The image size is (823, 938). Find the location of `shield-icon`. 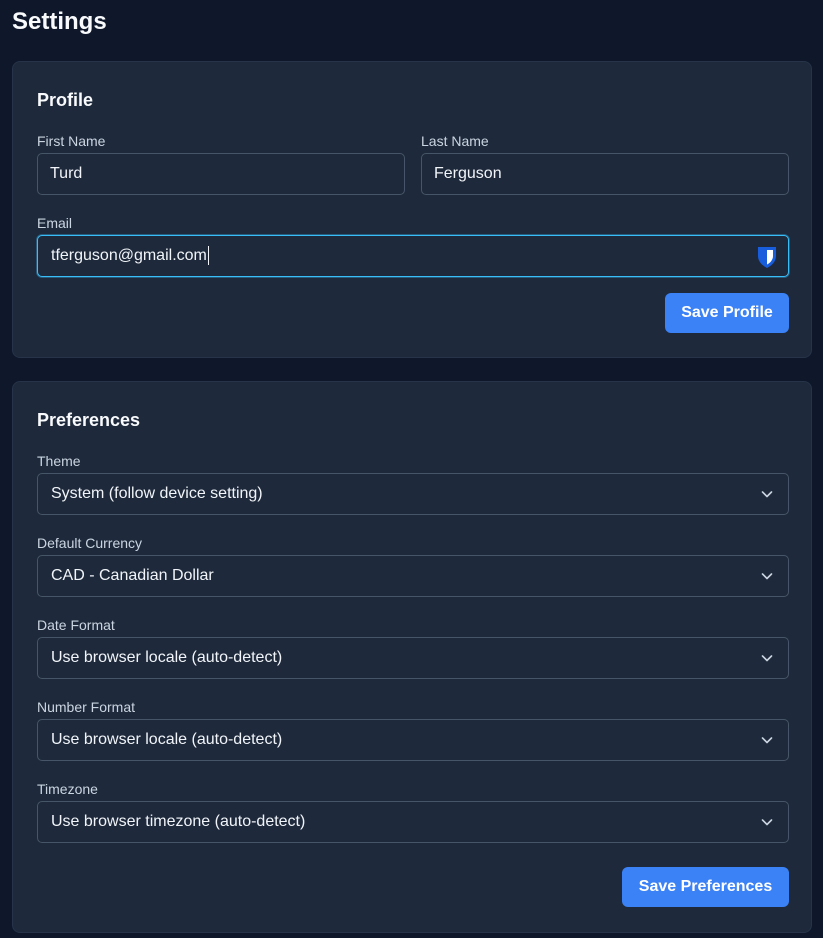

shield-icon is located at coordinates (767, 257).